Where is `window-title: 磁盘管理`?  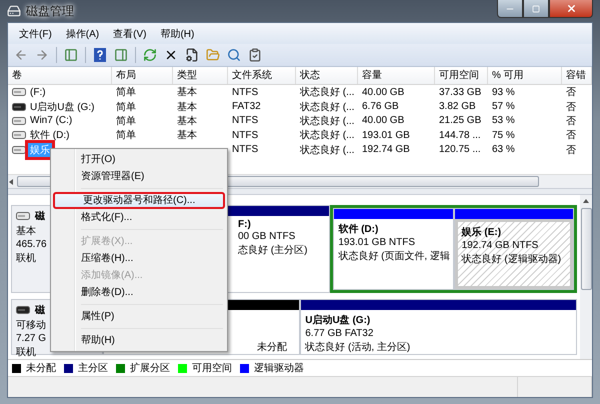 window-title: 磁盘管理 is located at coordinates (50, 11).